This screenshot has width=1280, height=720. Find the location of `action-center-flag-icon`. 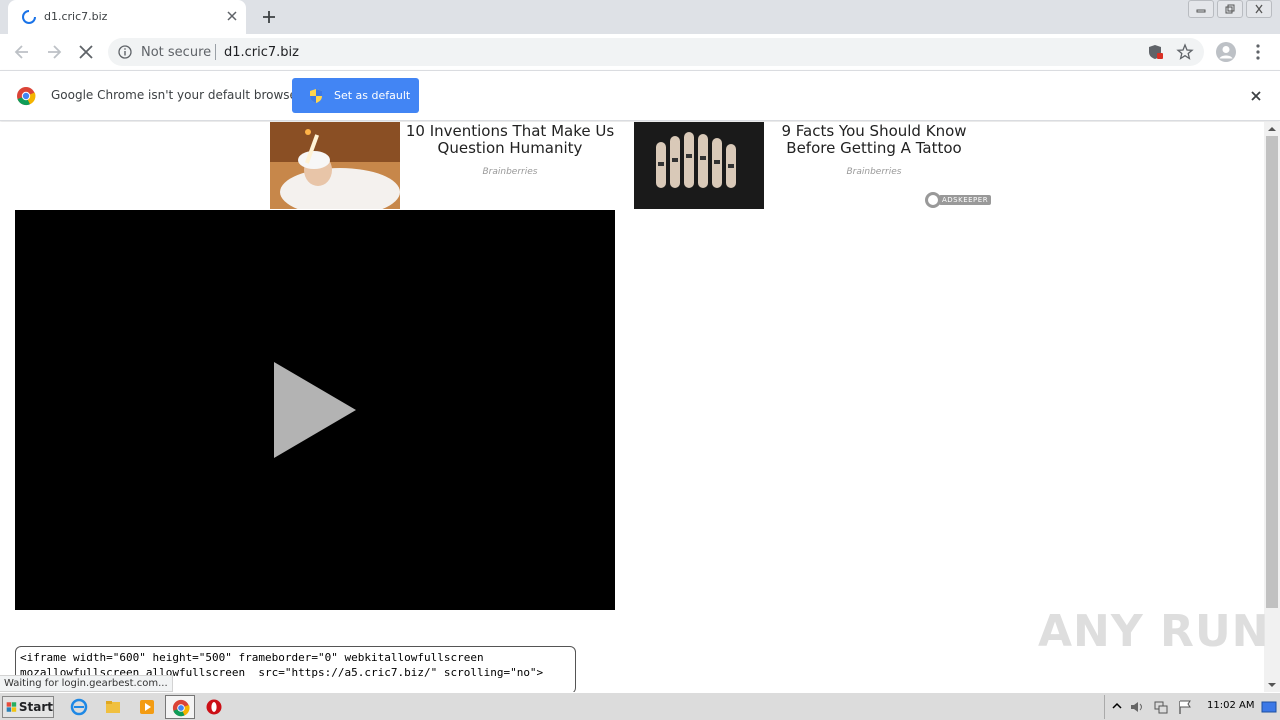

action-center-flag-icon is located at coordinates (1185, 707).